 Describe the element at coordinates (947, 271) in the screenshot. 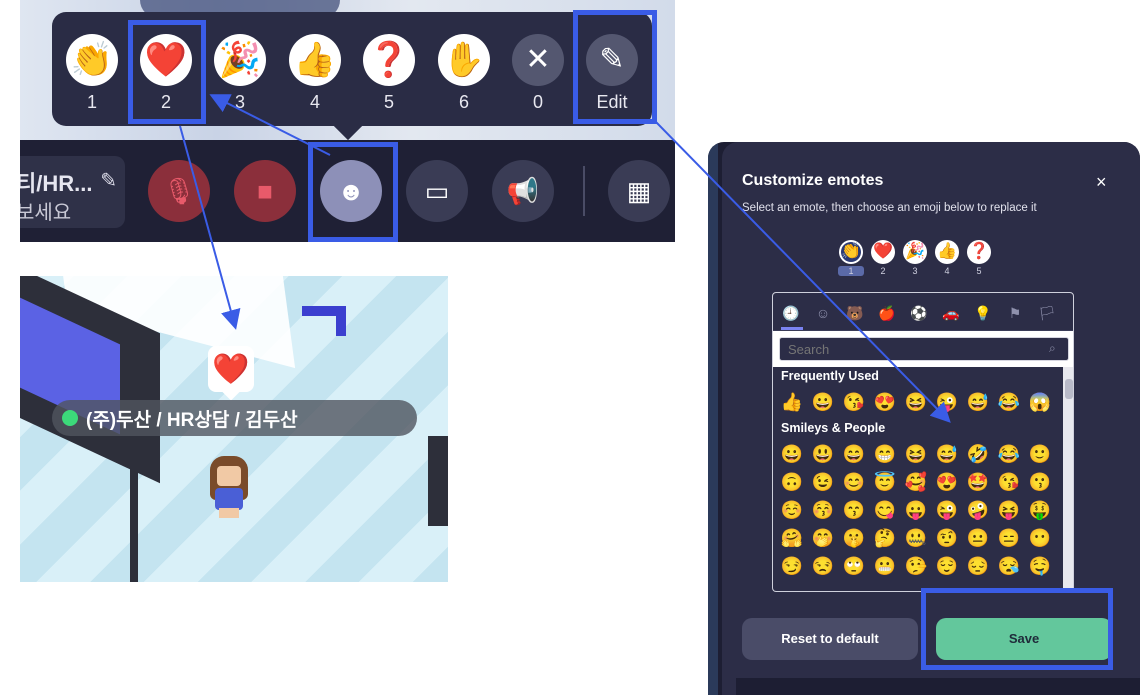

I see `slot-number: 4` at that location.